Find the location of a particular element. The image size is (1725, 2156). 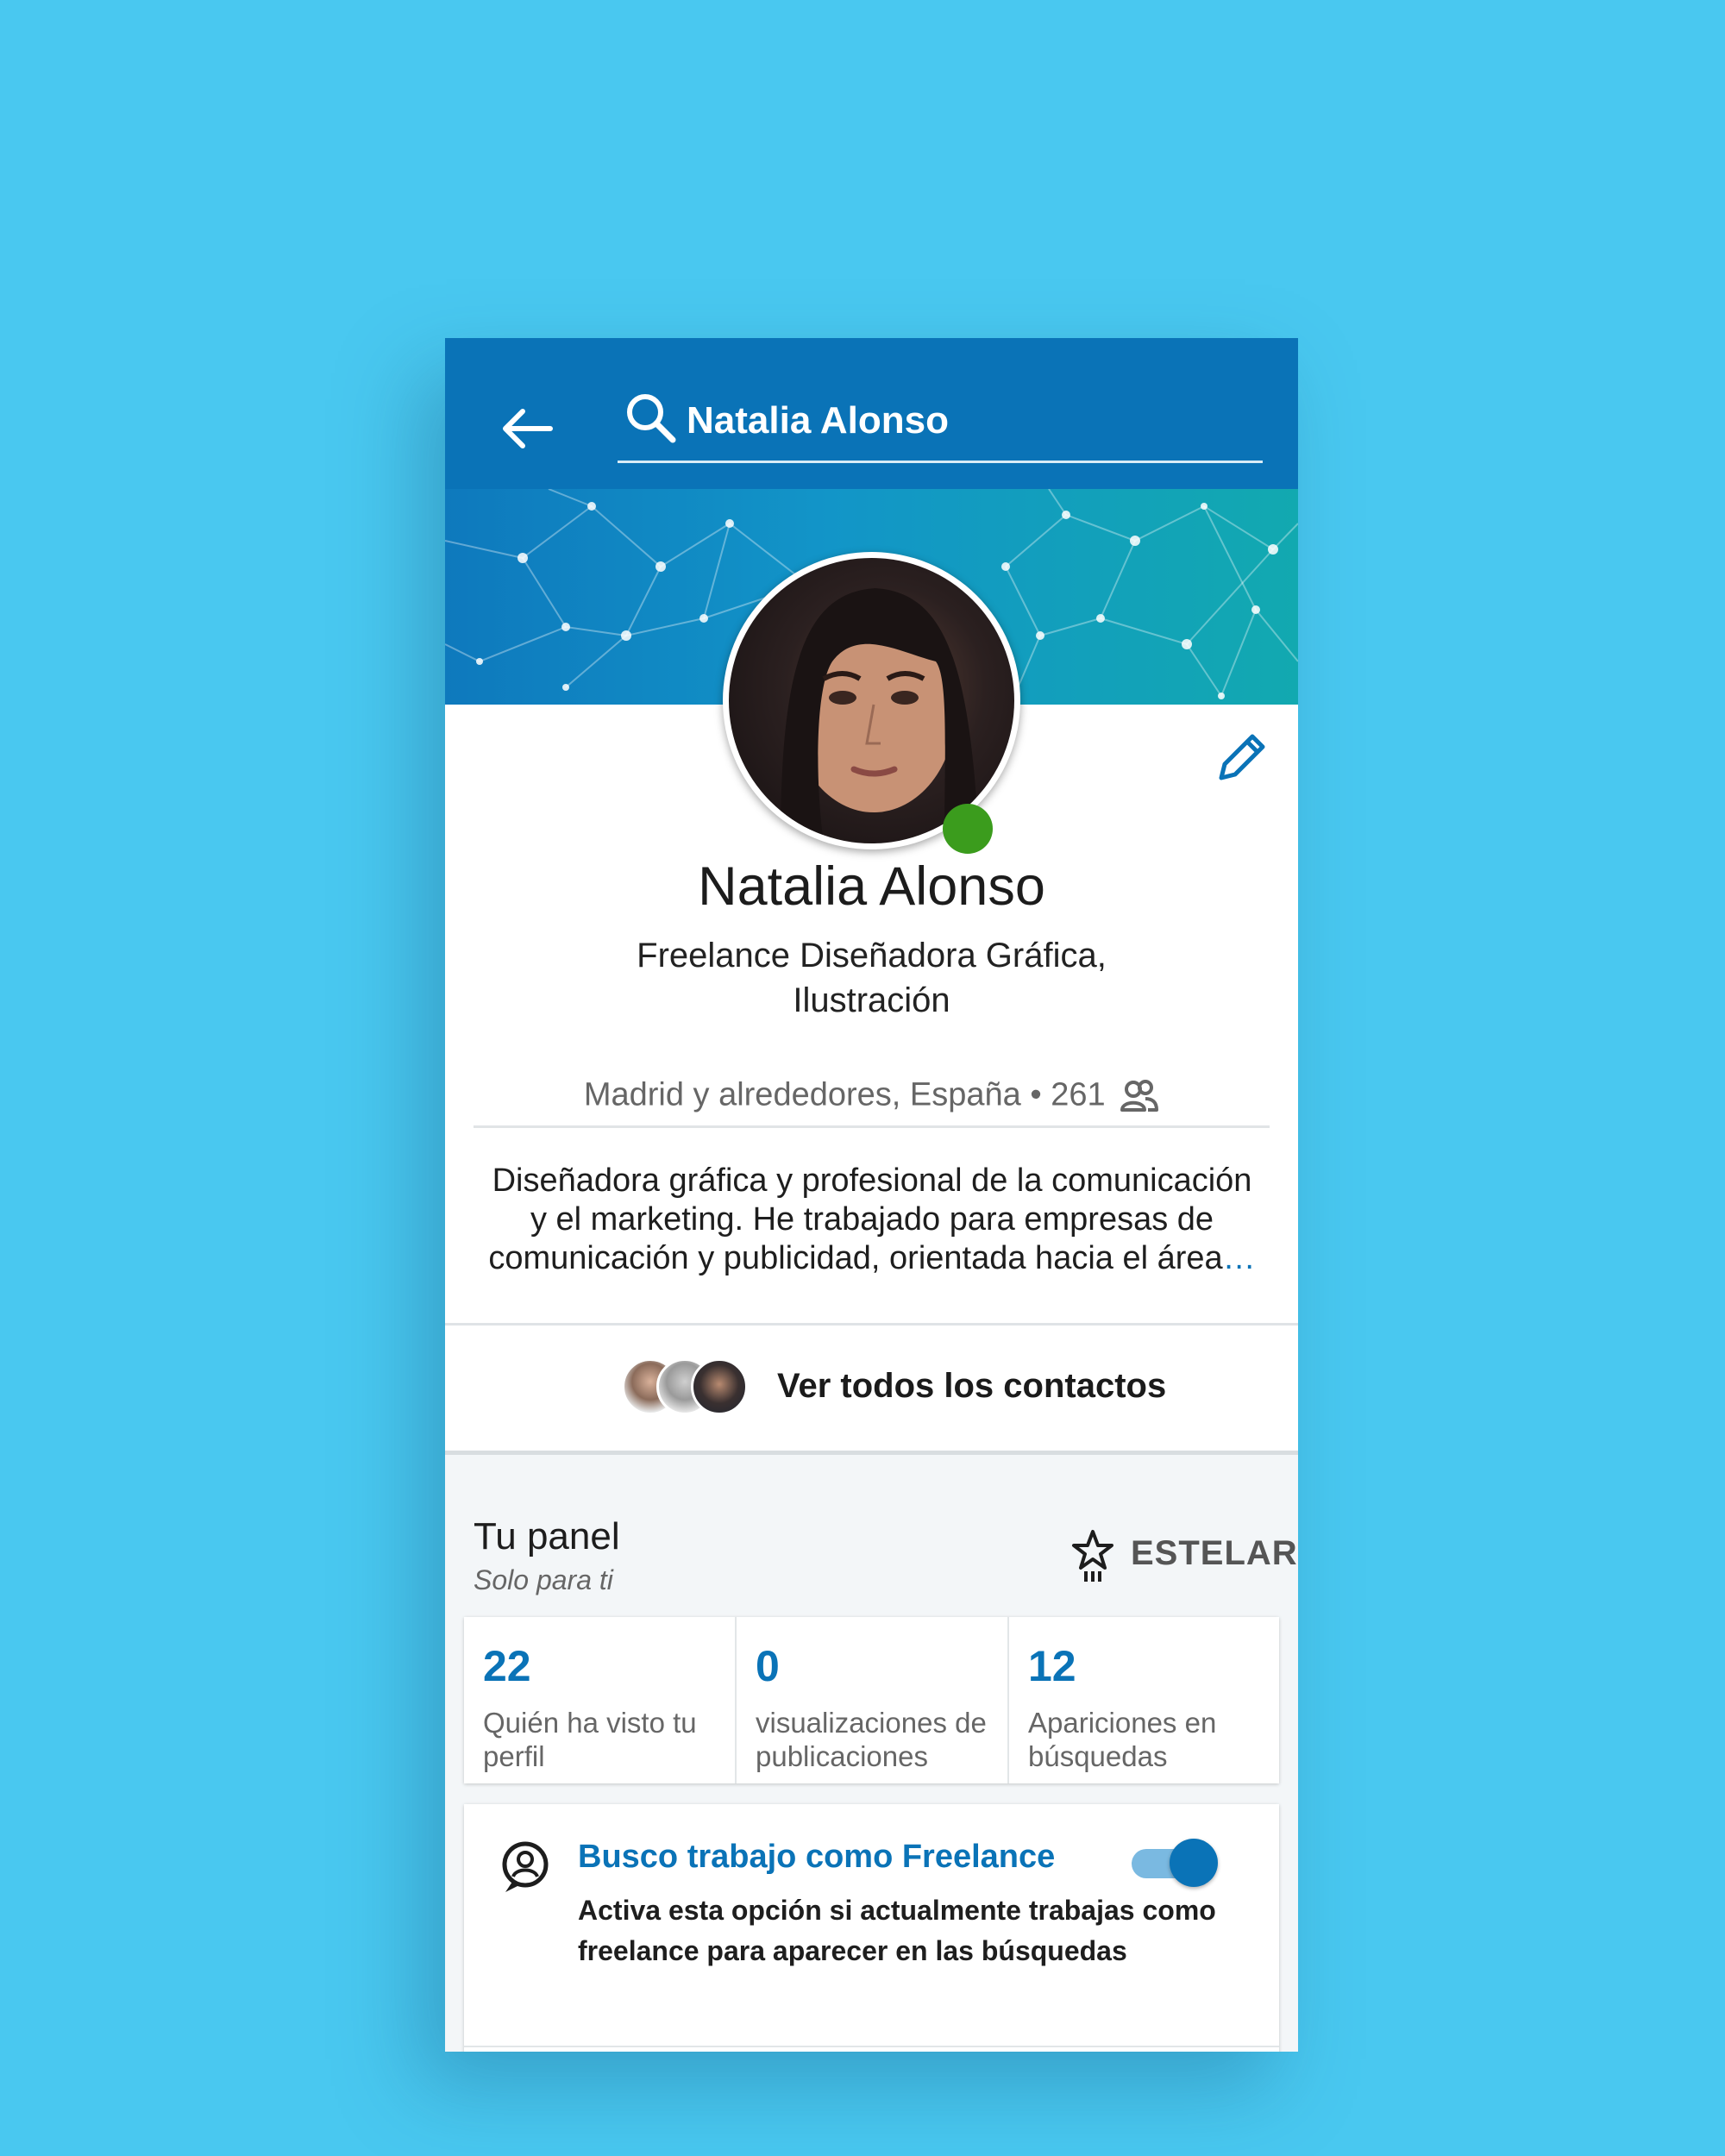

connections-icon is located at coordinates (1139, 1095).